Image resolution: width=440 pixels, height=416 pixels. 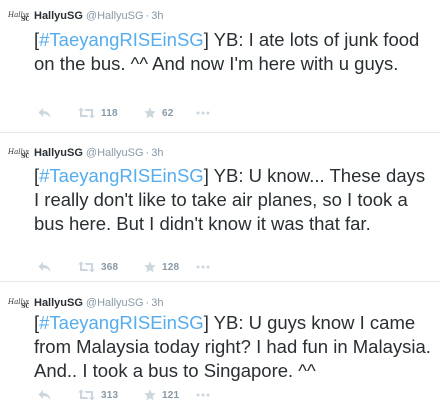 What do you see at coordinates (159, 113) in the screenshot?
I see `favorite-button: 62` at bounding box center [159, 113].